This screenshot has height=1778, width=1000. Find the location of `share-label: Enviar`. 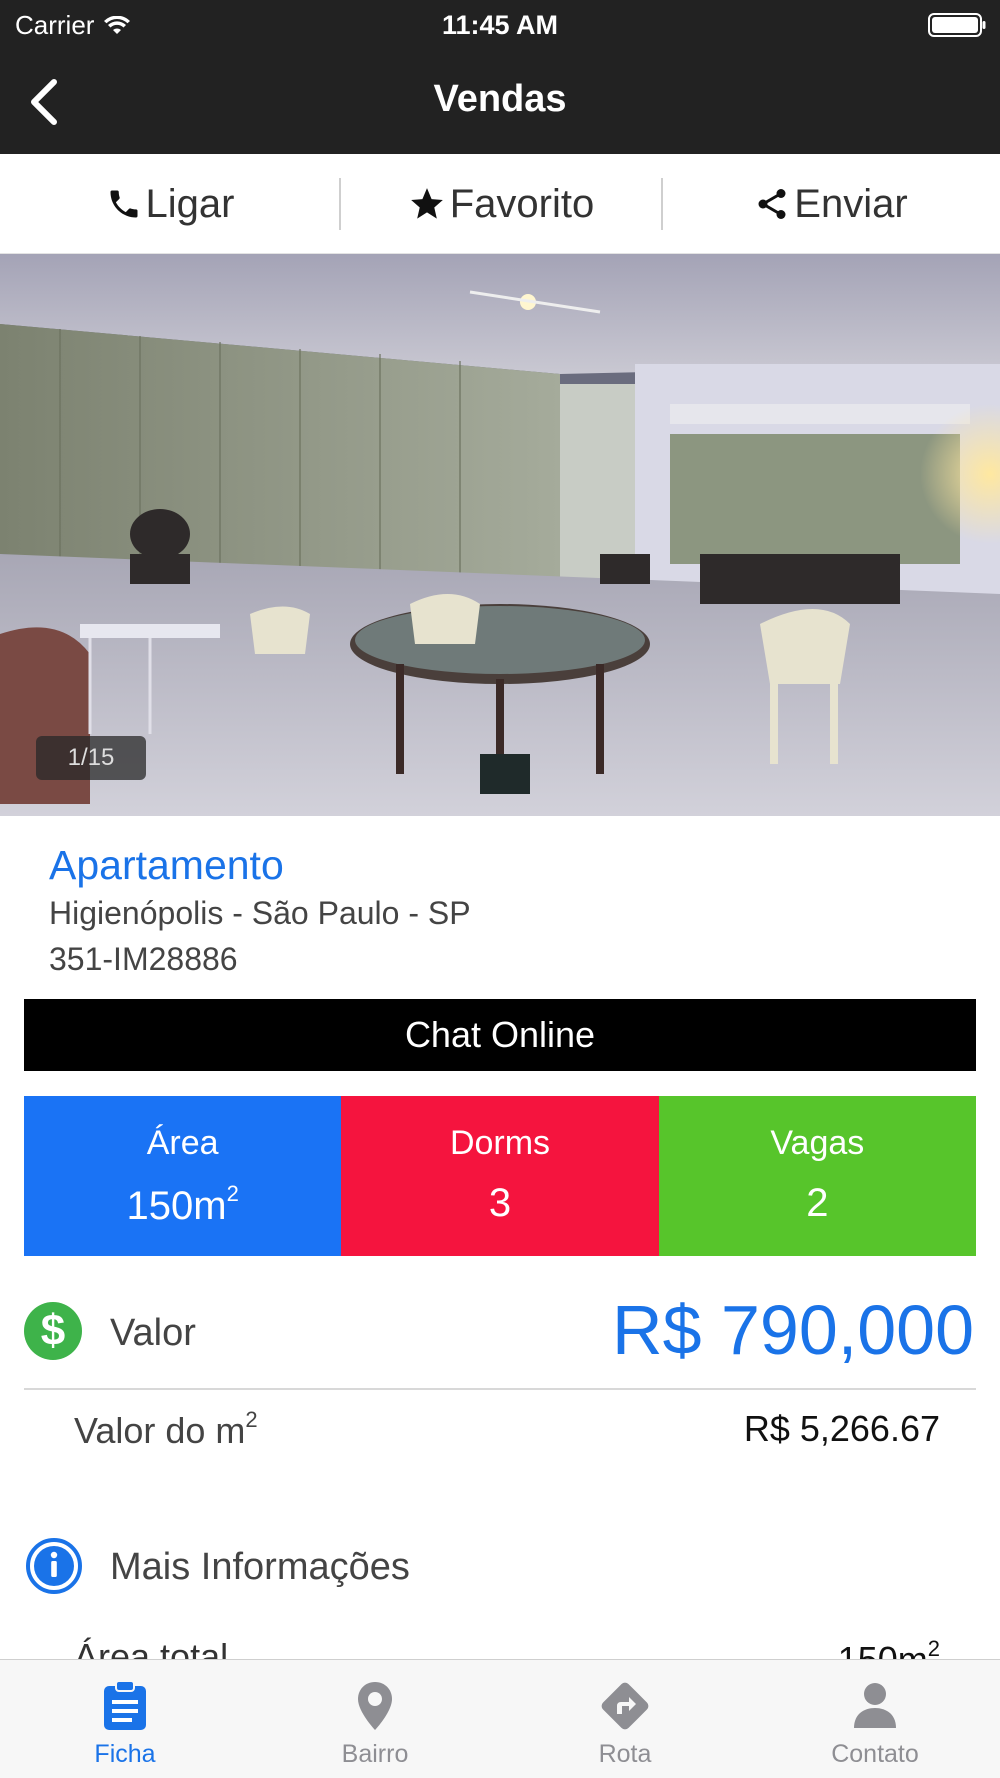

share-label: Enviar is located at coordinates (851, 203).